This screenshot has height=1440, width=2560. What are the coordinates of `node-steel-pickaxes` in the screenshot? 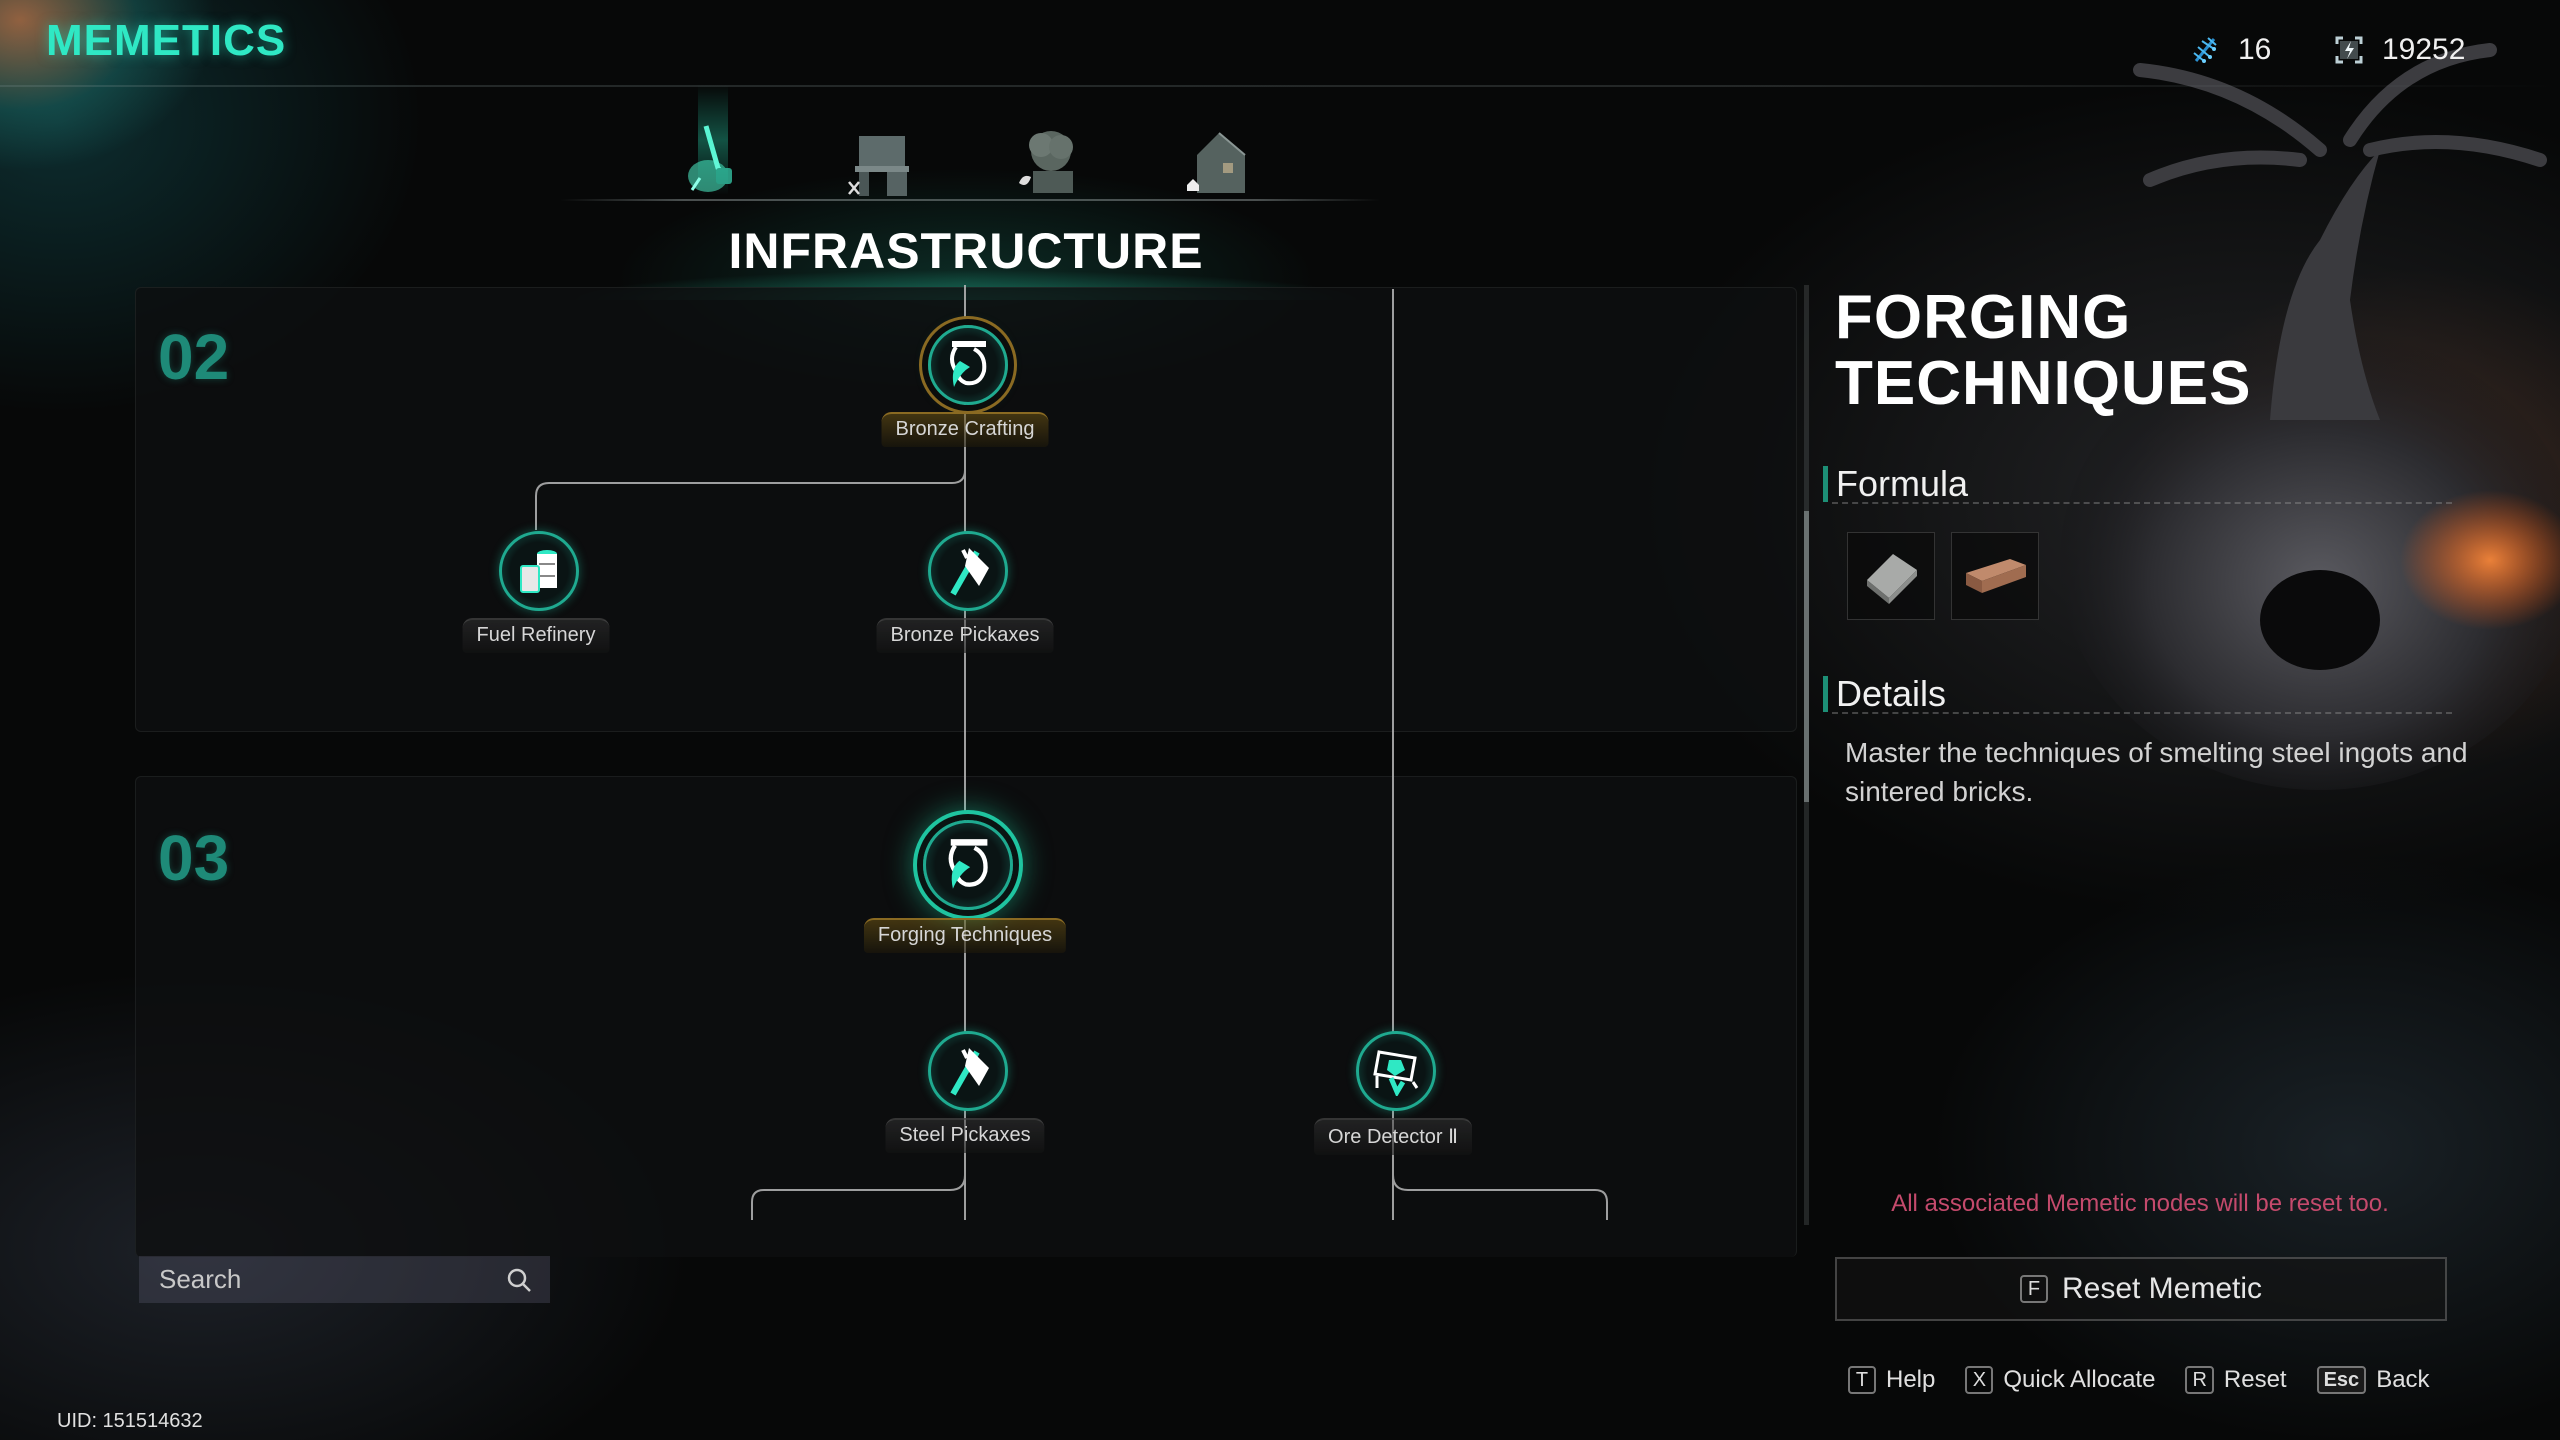 It's located at (968, 1071).